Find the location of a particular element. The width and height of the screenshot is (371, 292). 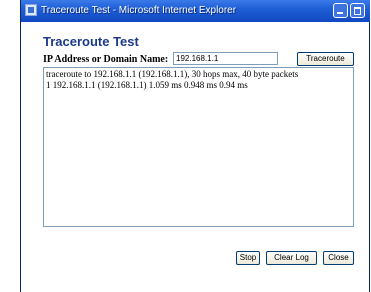

stop-button: Stop is located at coordinates (248, 258).